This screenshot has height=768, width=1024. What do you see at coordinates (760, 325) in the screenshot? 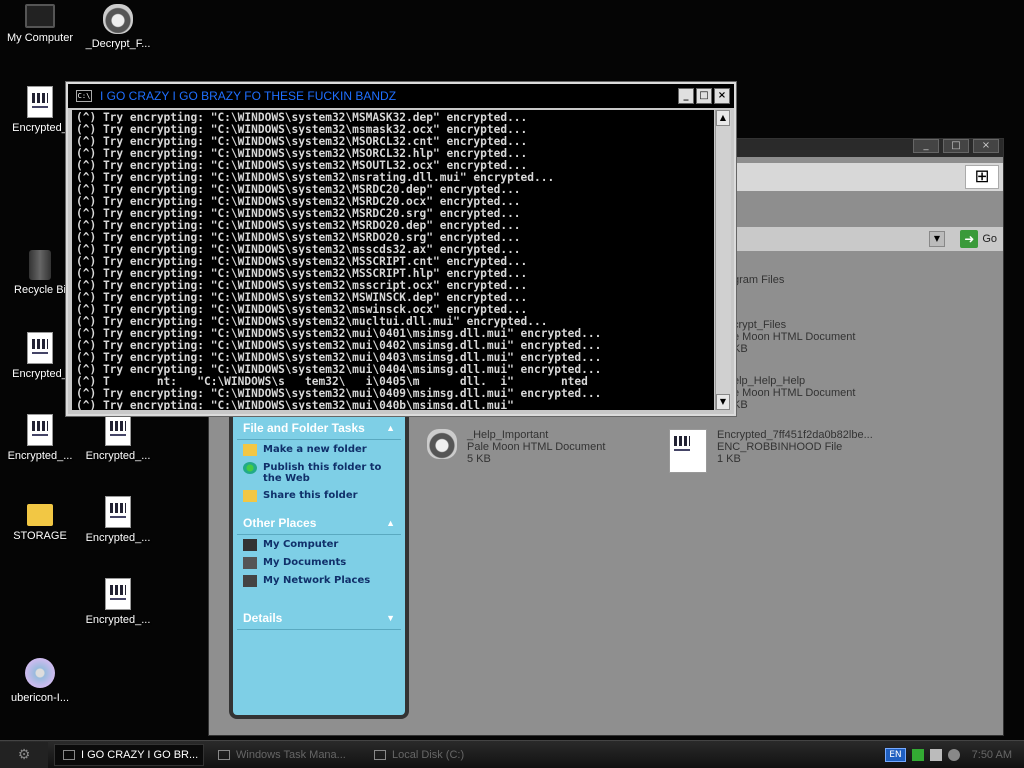
I see `file-name: crypt_Files` at bounding box center [760, 325].